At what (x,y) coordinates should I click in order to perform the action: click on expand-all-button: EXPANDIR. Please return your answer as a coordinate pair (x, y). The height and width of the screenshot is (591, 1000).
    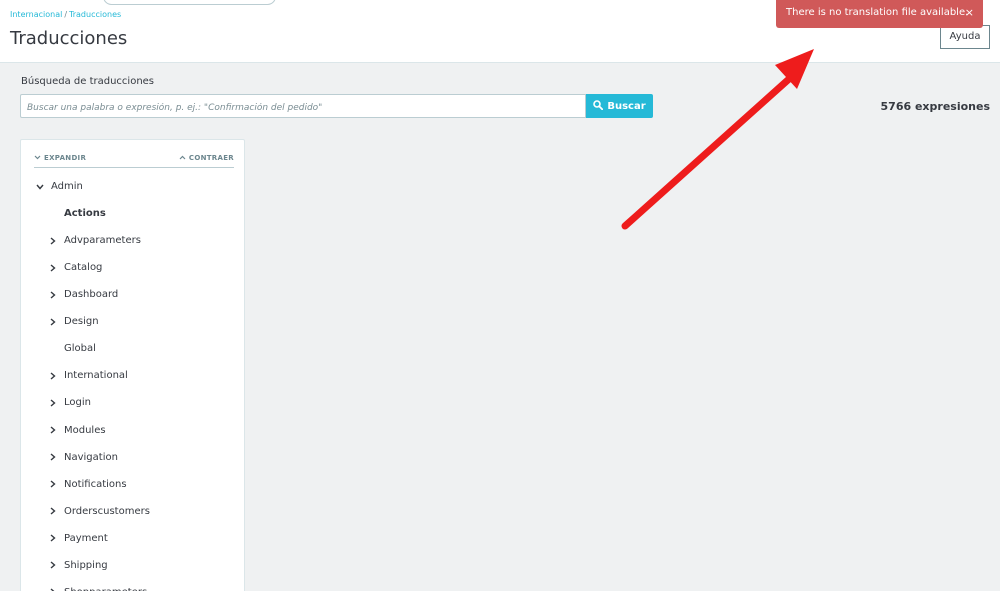
    Looking at the image, I should click on (60, 158).